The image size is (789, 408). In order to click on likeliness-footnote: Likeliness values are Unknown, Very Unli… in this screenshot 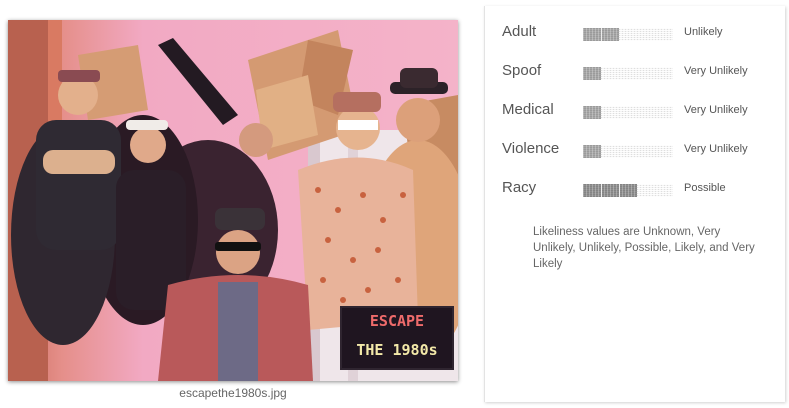, I will do `click(644, 248)`.